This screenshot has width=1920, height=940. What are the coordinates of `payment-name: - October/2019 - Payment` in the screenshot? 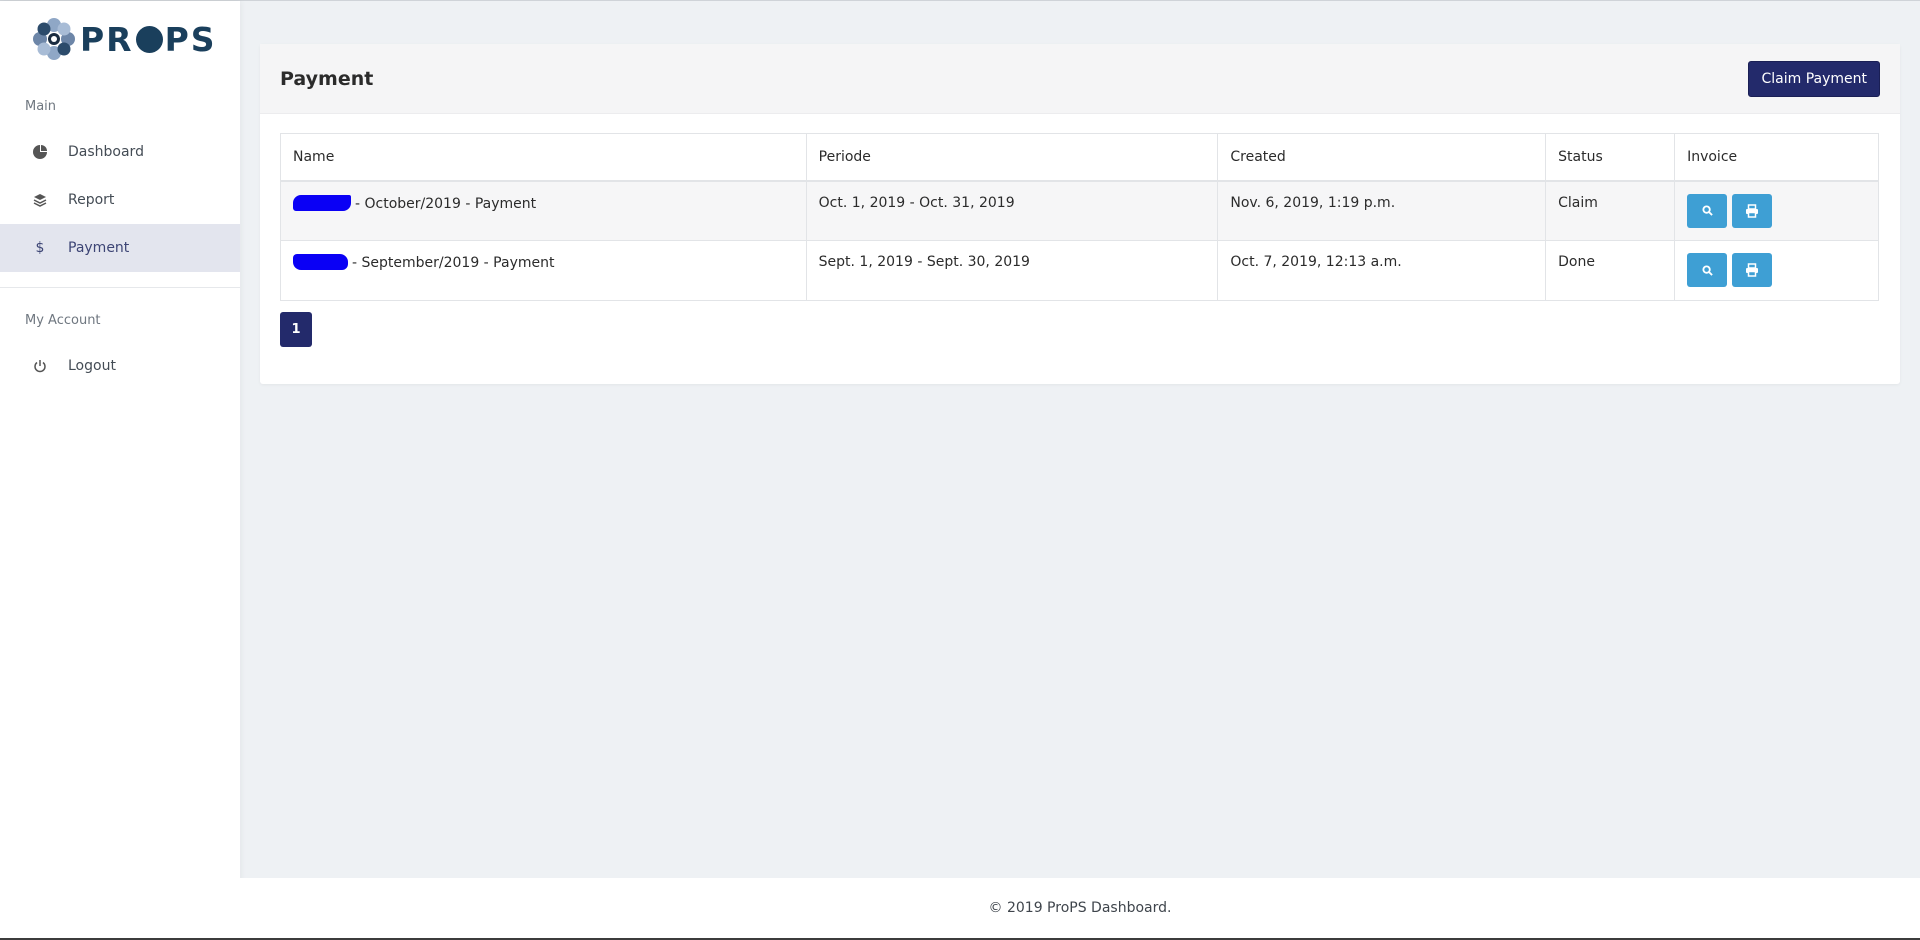 It's located at (446, 203).